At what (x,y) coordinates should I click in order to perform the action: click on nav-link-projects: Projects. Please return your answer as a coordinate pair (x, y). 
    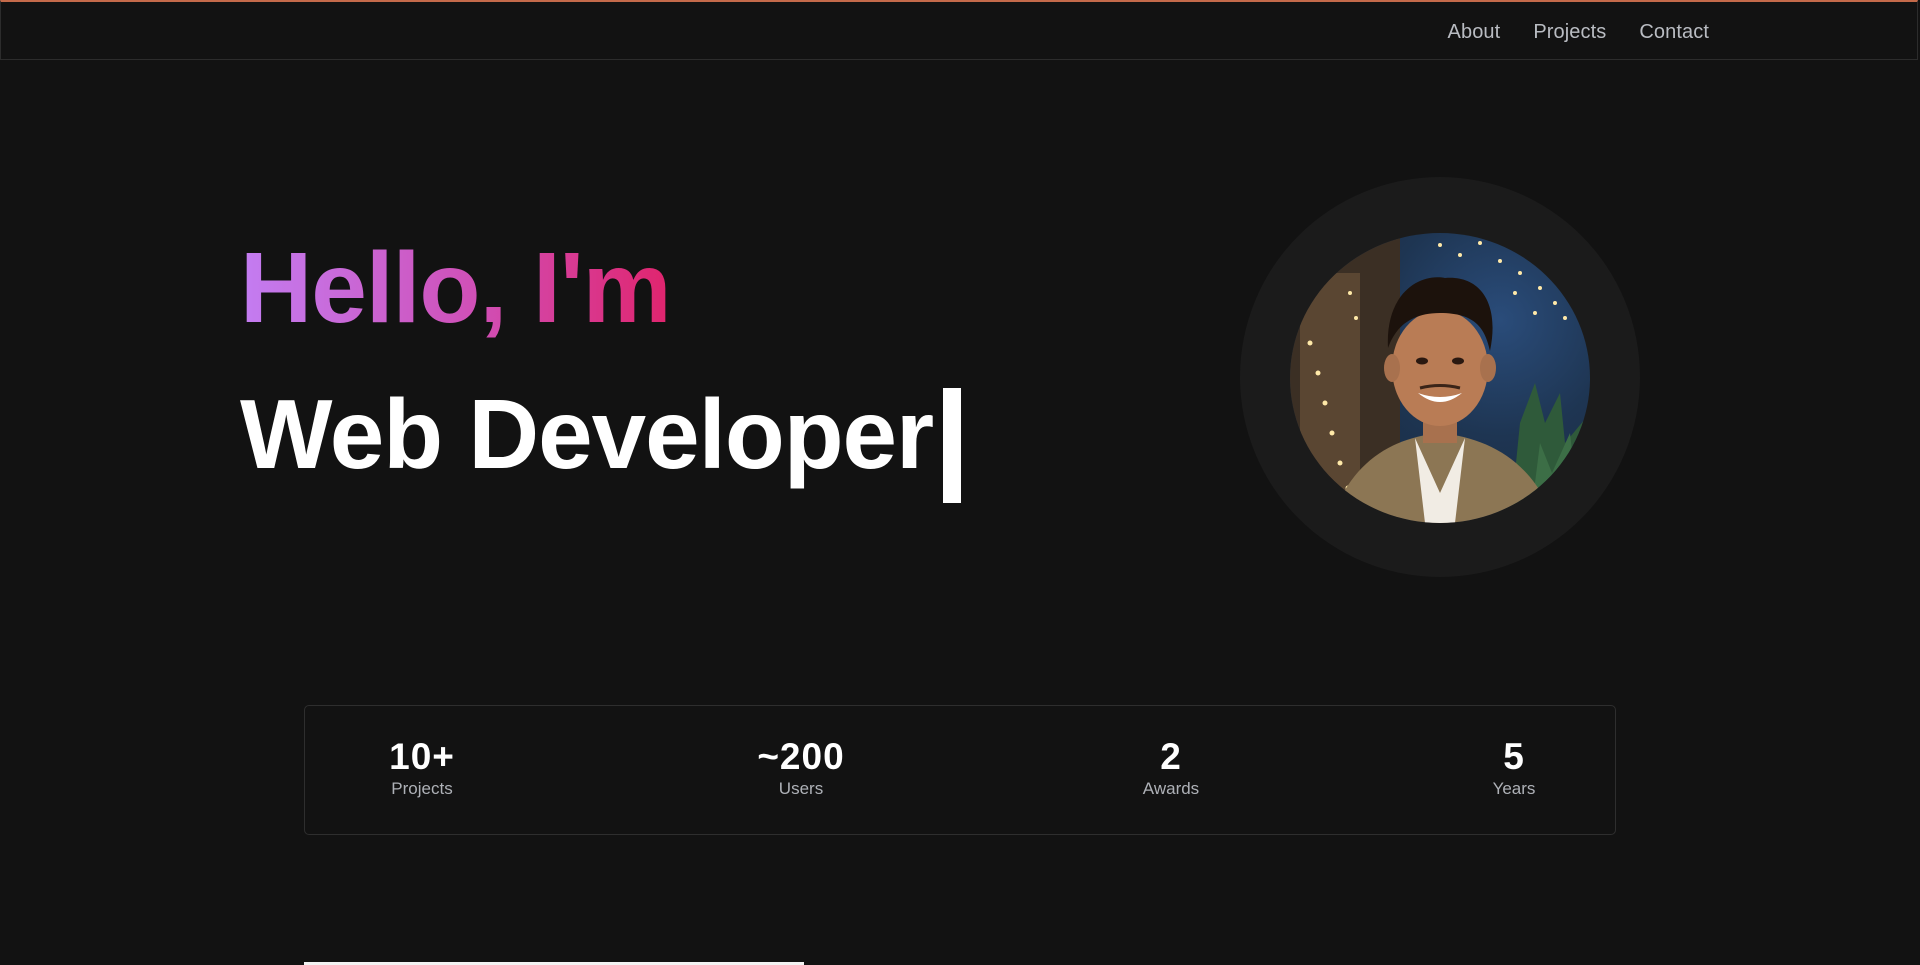
    Looking at the image, I should click on (1569, 32).